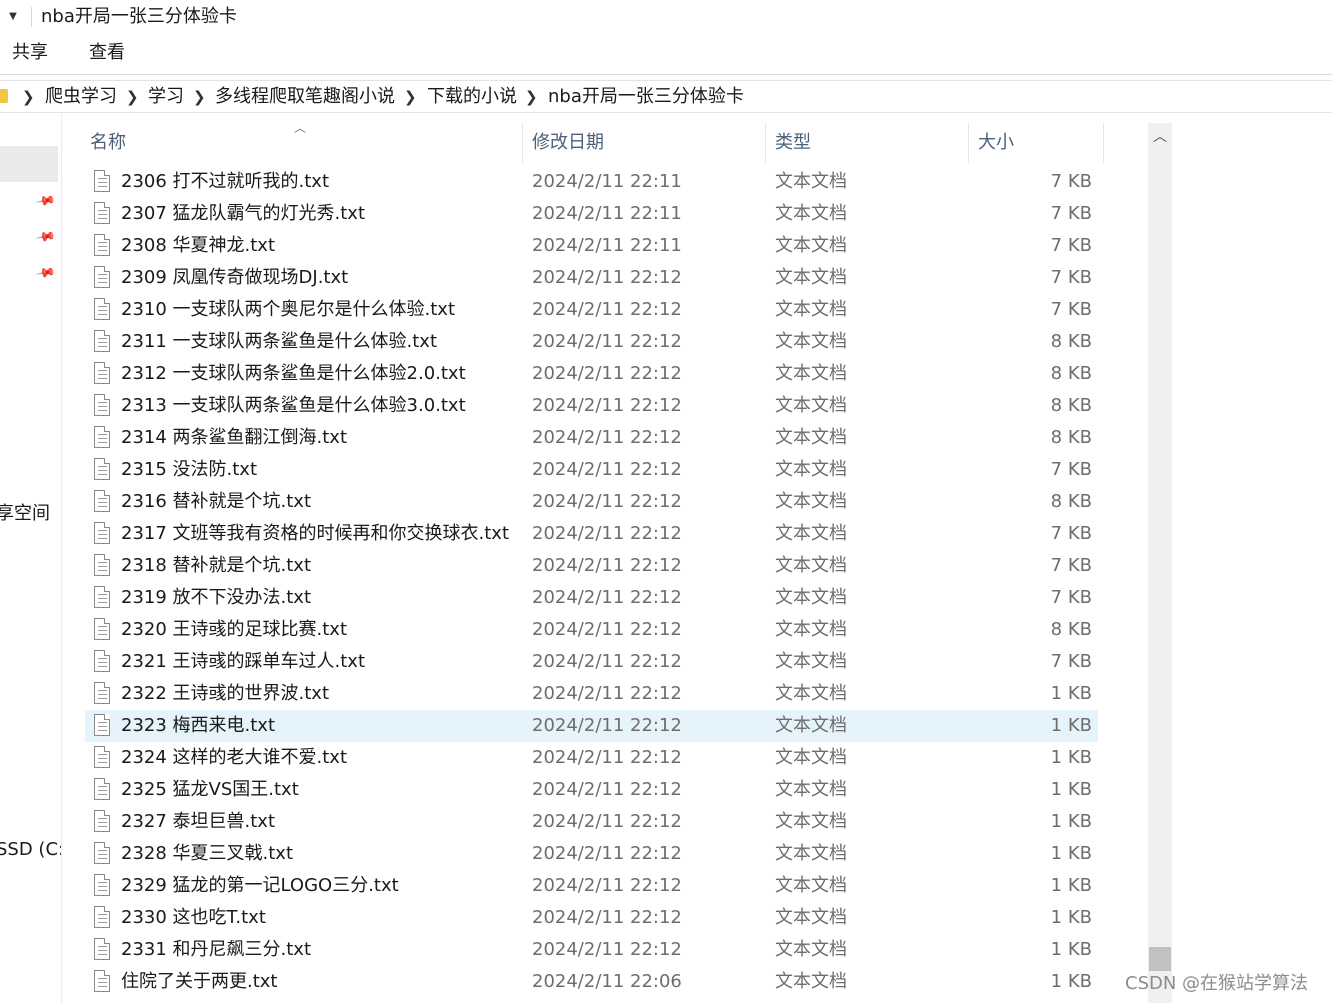 The width and height of the screenshot is (1332, 1003). I want to click on file-row: 2331 和丹尼飙三分.txt 2024/2/11 22:12 文本文档 1 KB, so click(591, 950).